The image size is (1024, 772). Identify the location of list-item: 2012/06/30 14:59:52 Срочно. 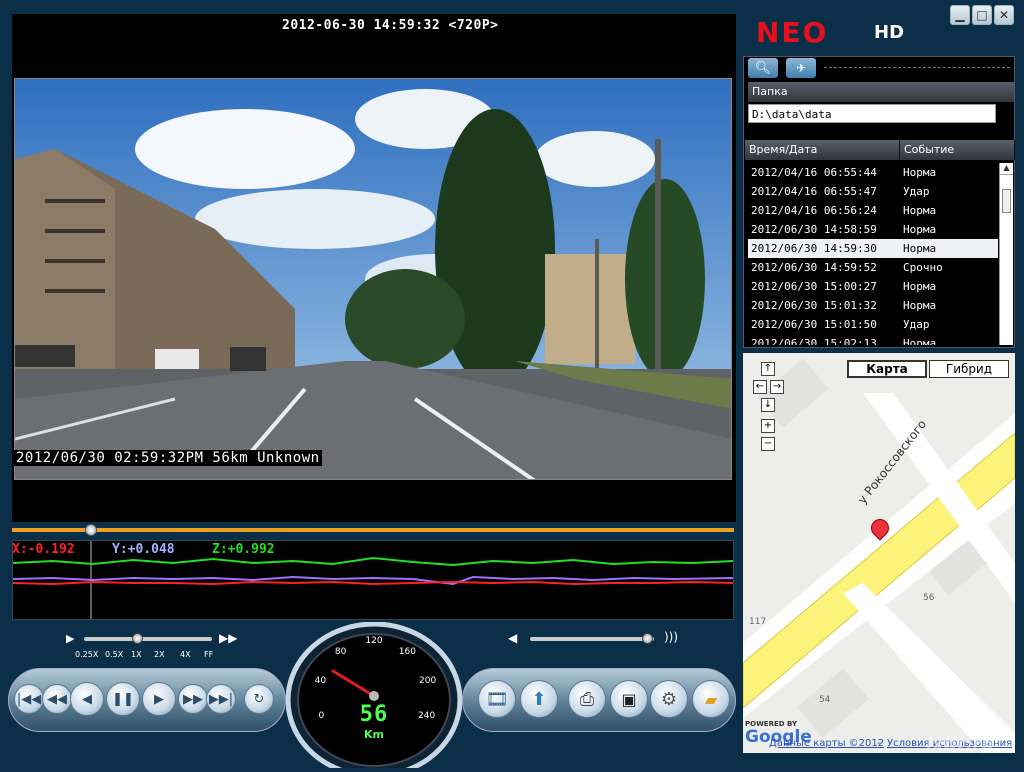
(873, 267).